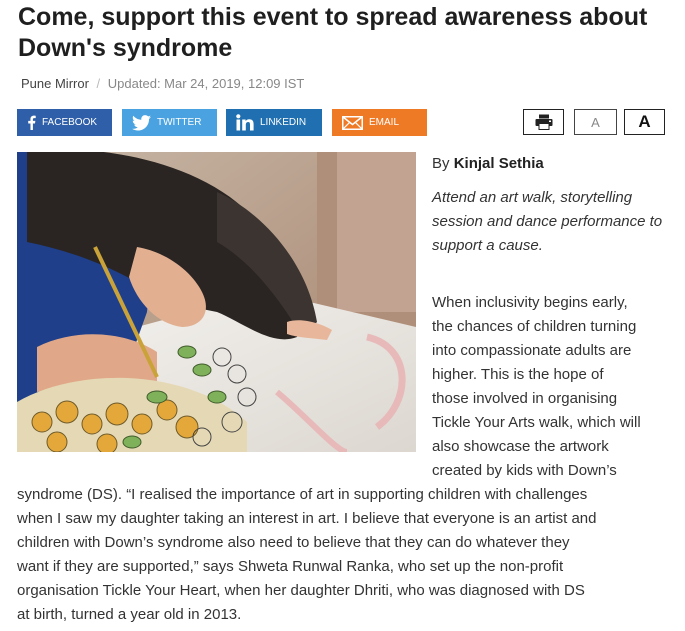 The width and height of the screenshot is (685, 631). Describe the element at coordinates (530, 302) in the screenshot. I see `body-line: When inclusivity begins early,` at that location.